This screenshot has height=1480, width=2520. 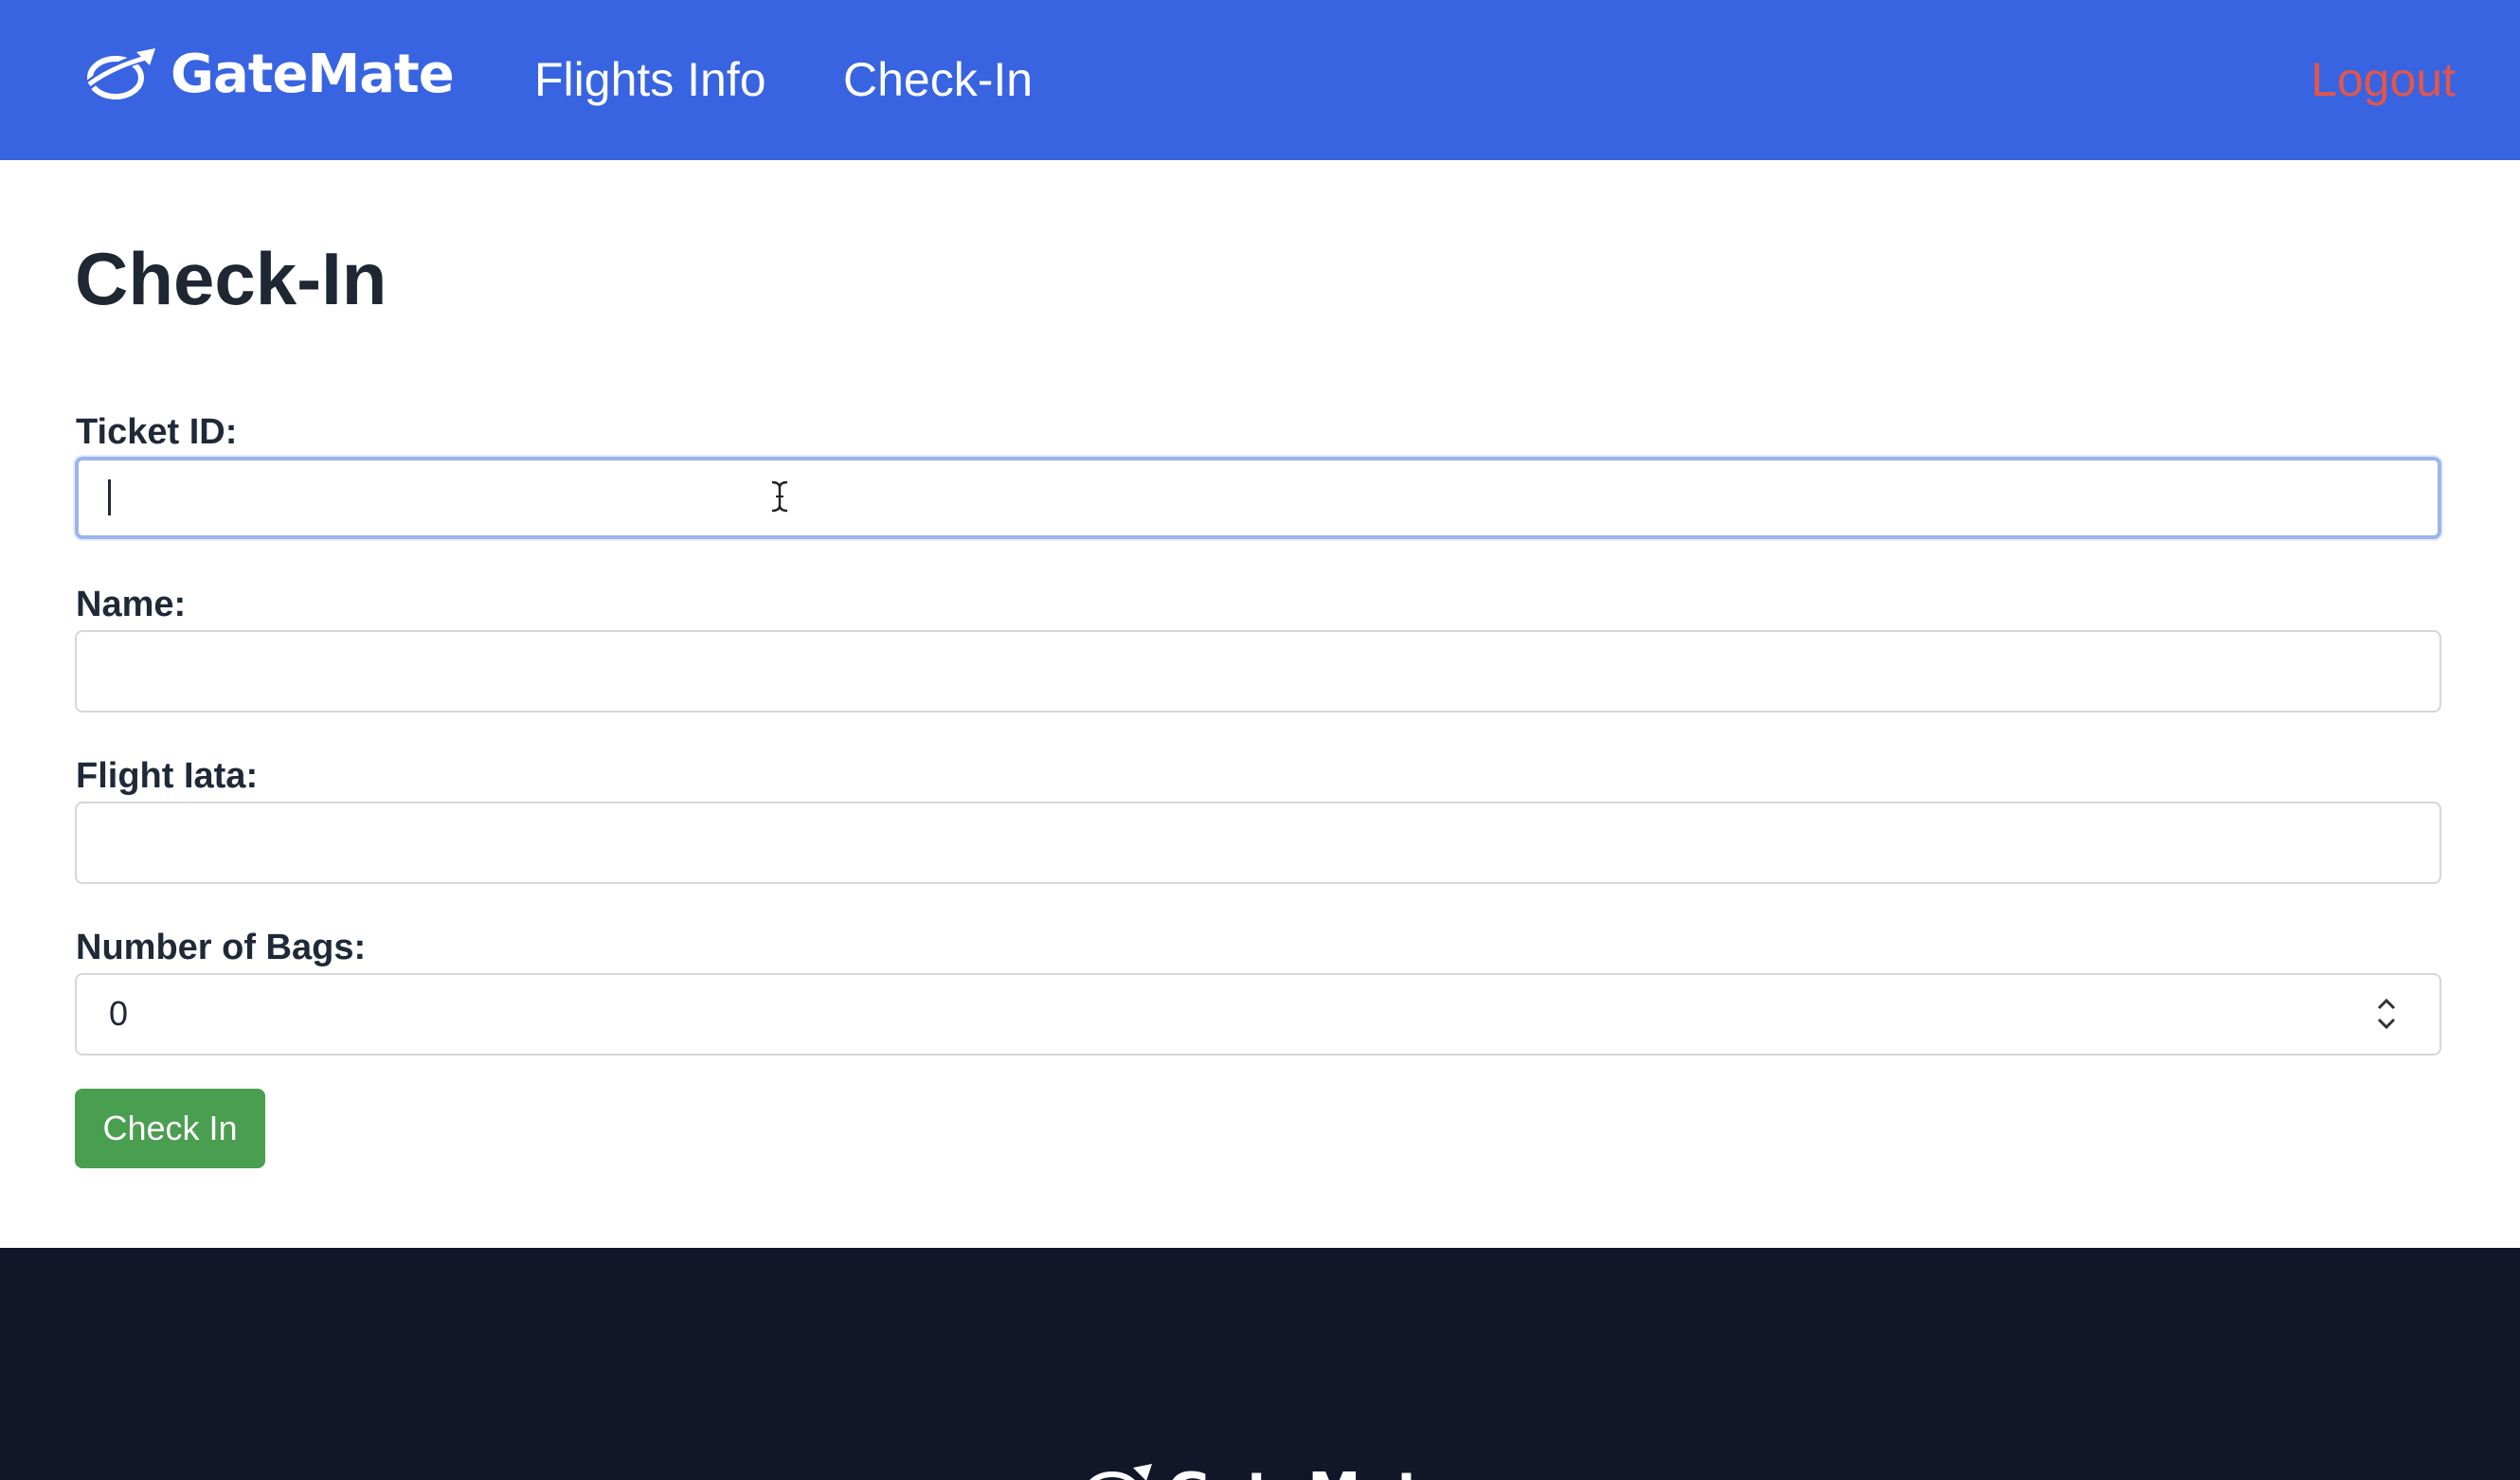 I want to click on nav-flights-info: Flights Info, so click(x=650, y=79).